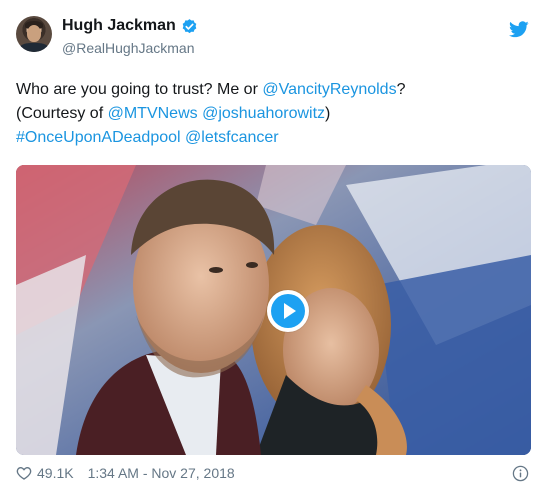 This screenshot has height=495, width=547. What do you see at coordinates (263, 113) in the screenshot?
I see `mention-joshuahorowitz: @joshuahorowitz` at bounding box center [263, 113].